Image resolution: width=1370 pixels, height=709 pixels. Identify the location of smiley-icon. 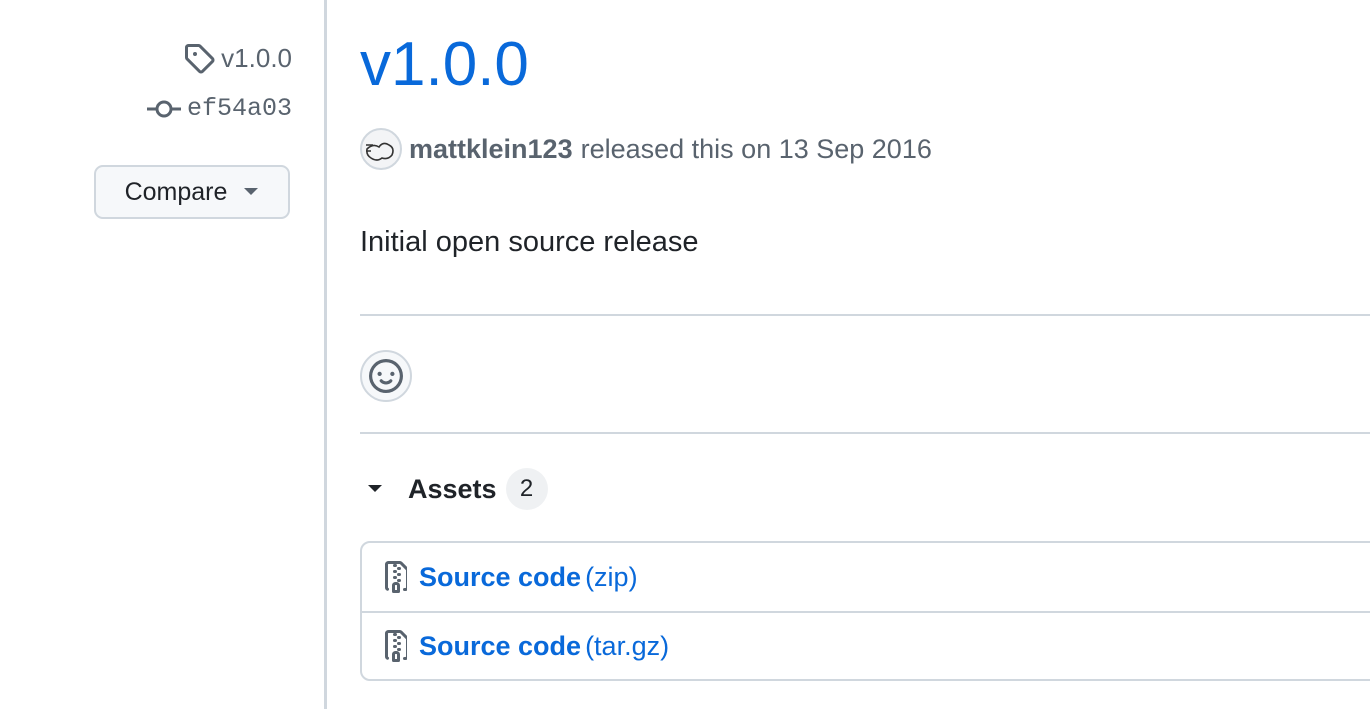
(386, 376).